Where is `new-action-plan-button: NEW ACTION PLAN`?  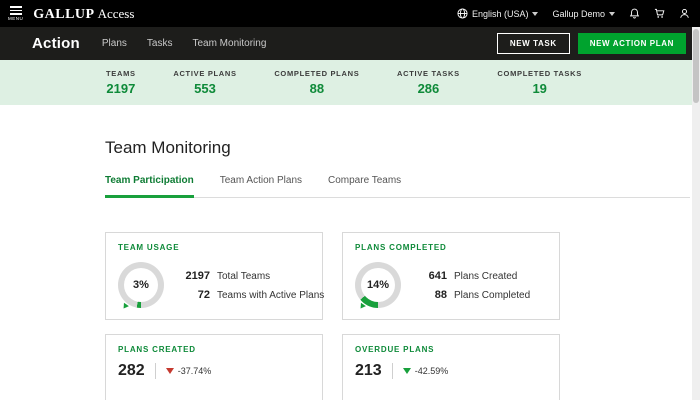
new-action-plan-button: NEW ACTION PLAN is located at coordinates (631, 43).